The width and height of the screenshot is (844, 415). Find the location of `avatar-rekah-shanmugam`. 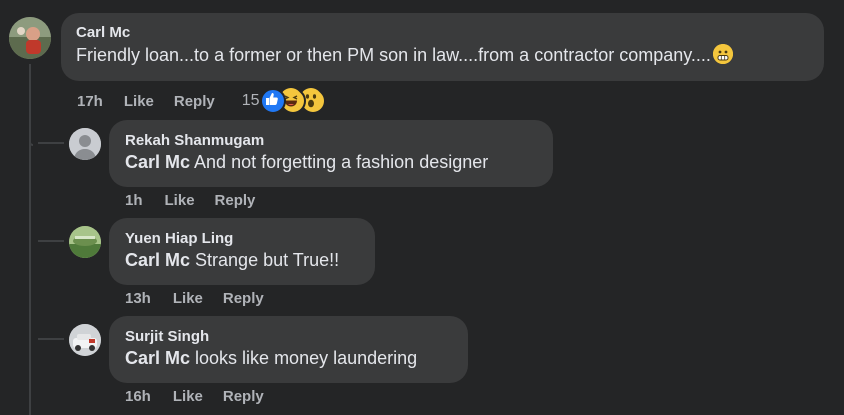

avatar-rekah-shanmugam is located at coordinates (85, 144).